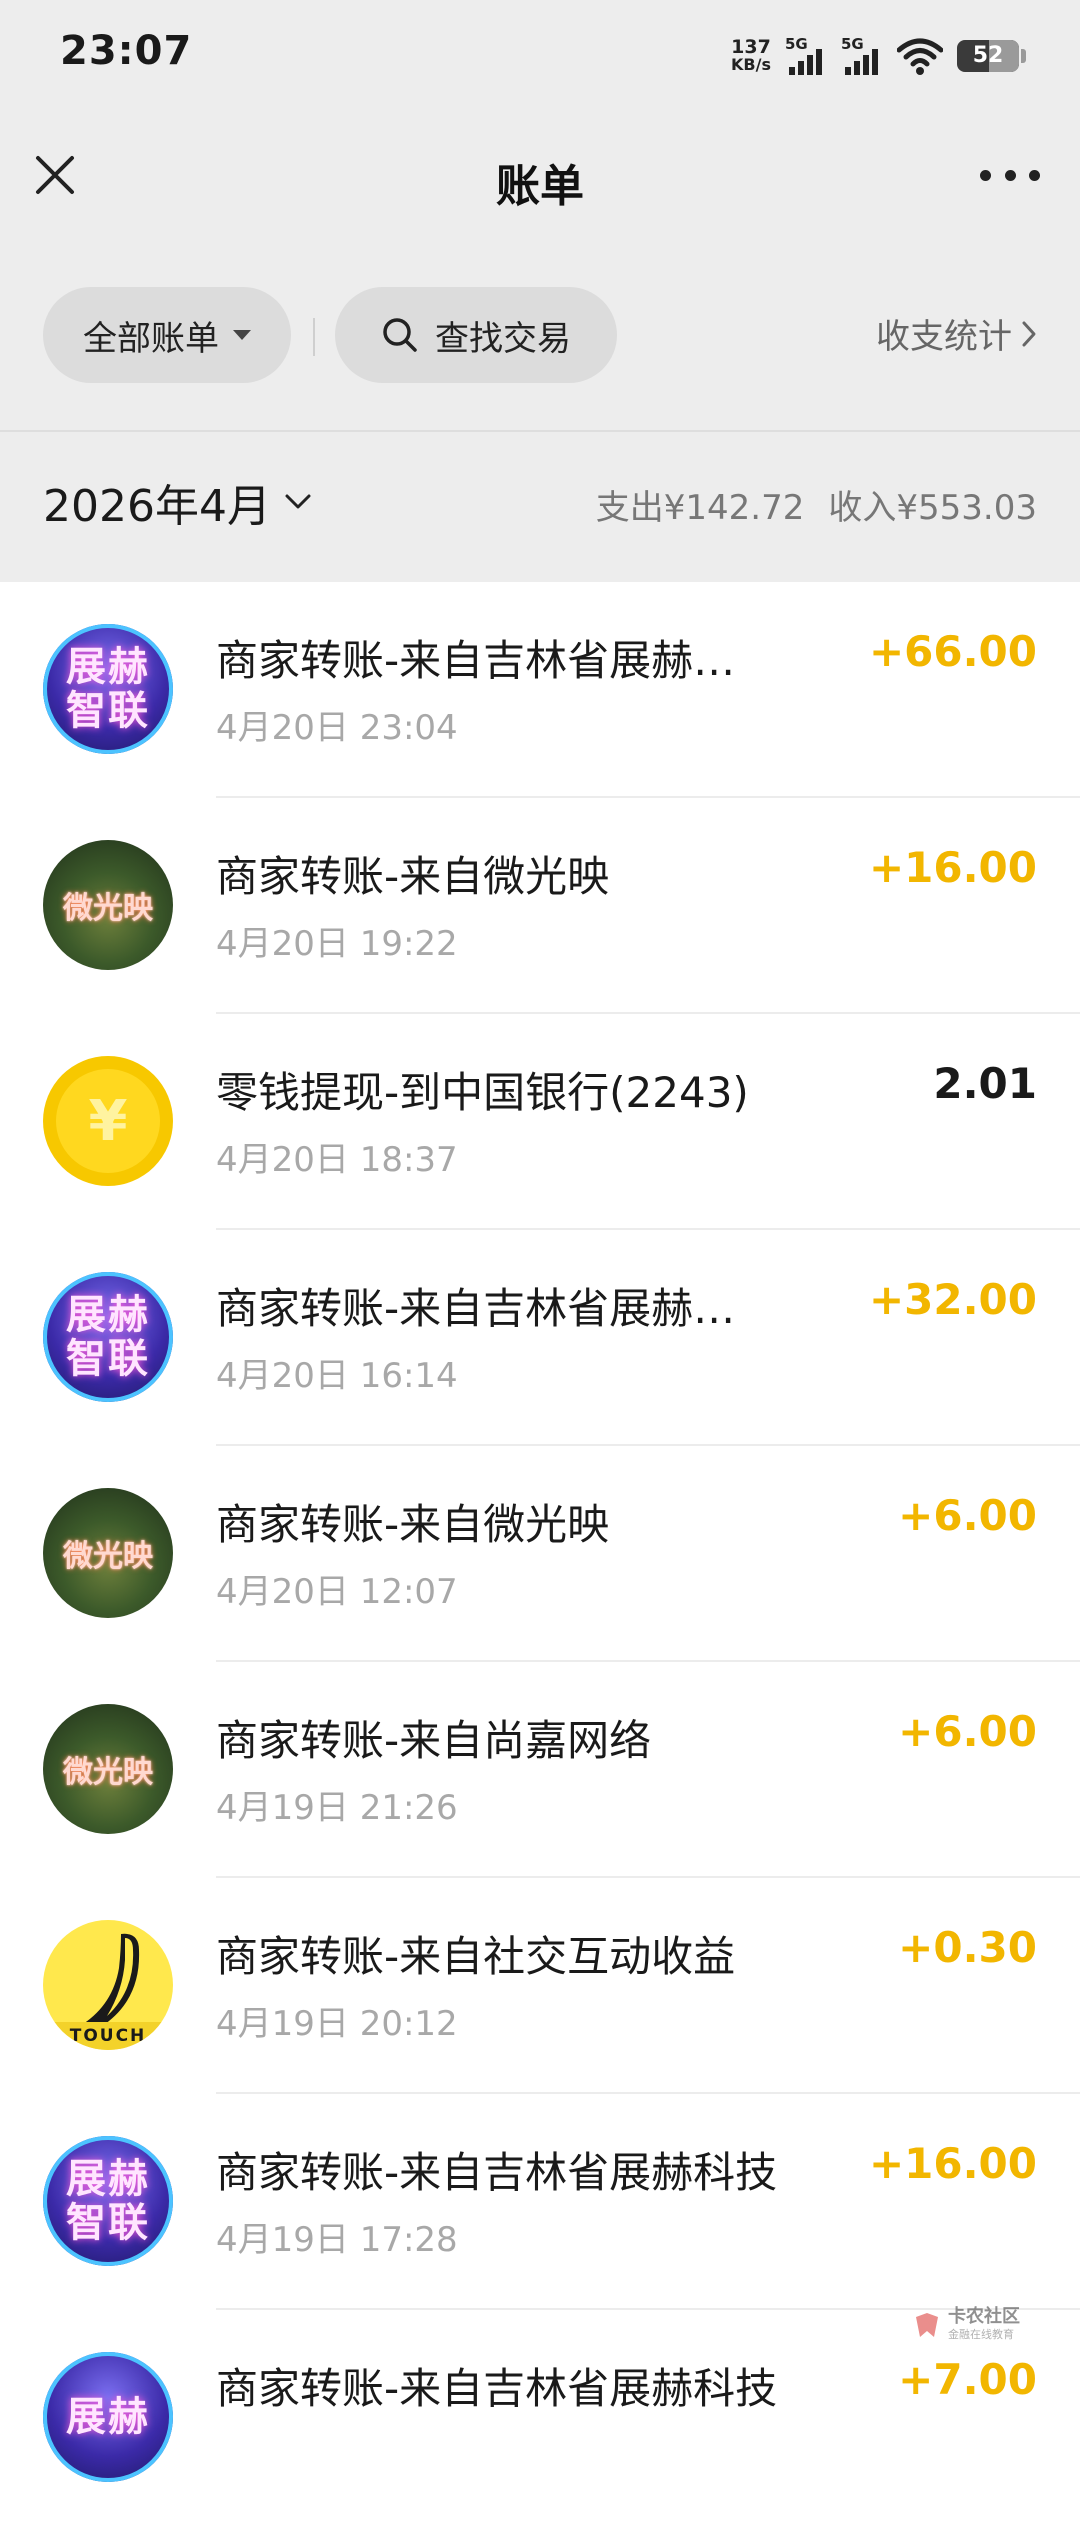 The image size is (1080, 2526). I want to click on transaction-amount: +66.00, so click(952, 651).